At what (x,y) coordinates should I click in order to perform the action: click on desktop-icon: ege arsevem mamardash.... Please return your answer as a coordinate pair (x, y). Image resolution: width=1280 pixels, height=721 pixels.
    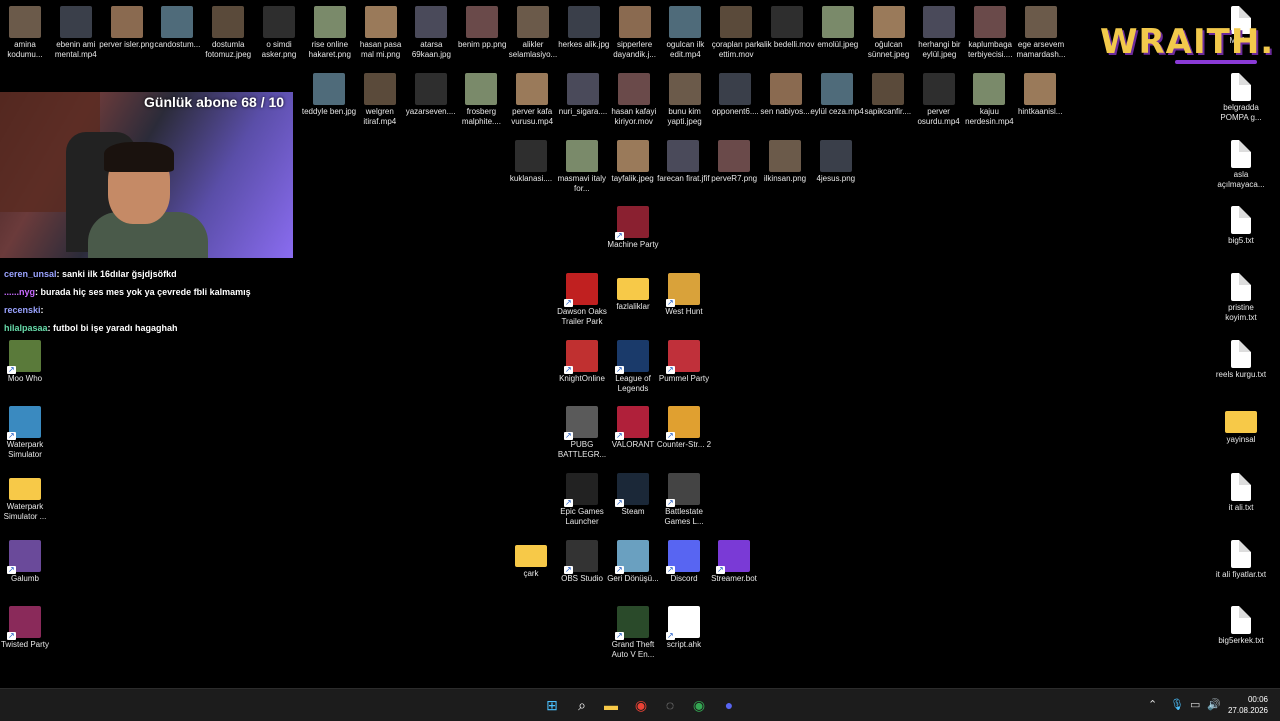
    Looking at the image, I should click on (1041, 31).